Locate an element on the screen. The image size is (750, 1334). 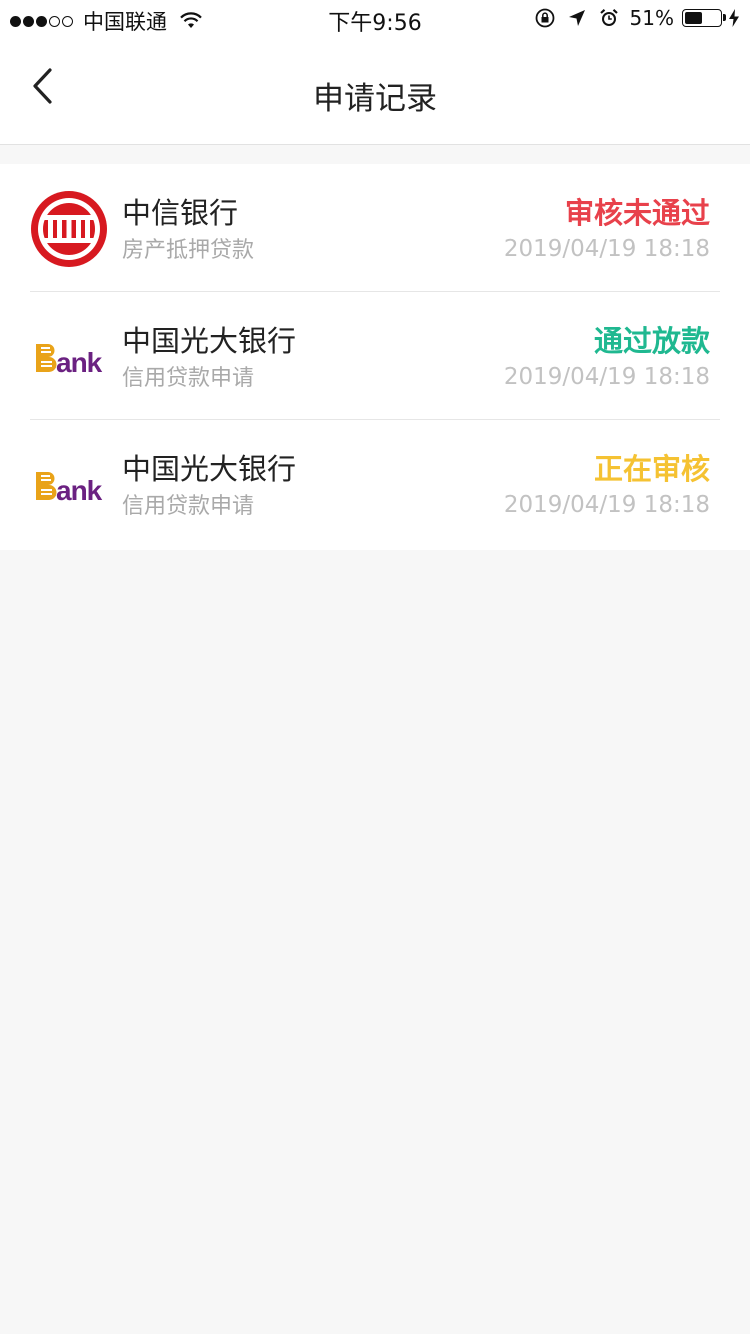
list-item: ank 中国光大银行 信用贷款申请 通过放款 2019/04/19 18:18 is located at coordinates (375, 356).